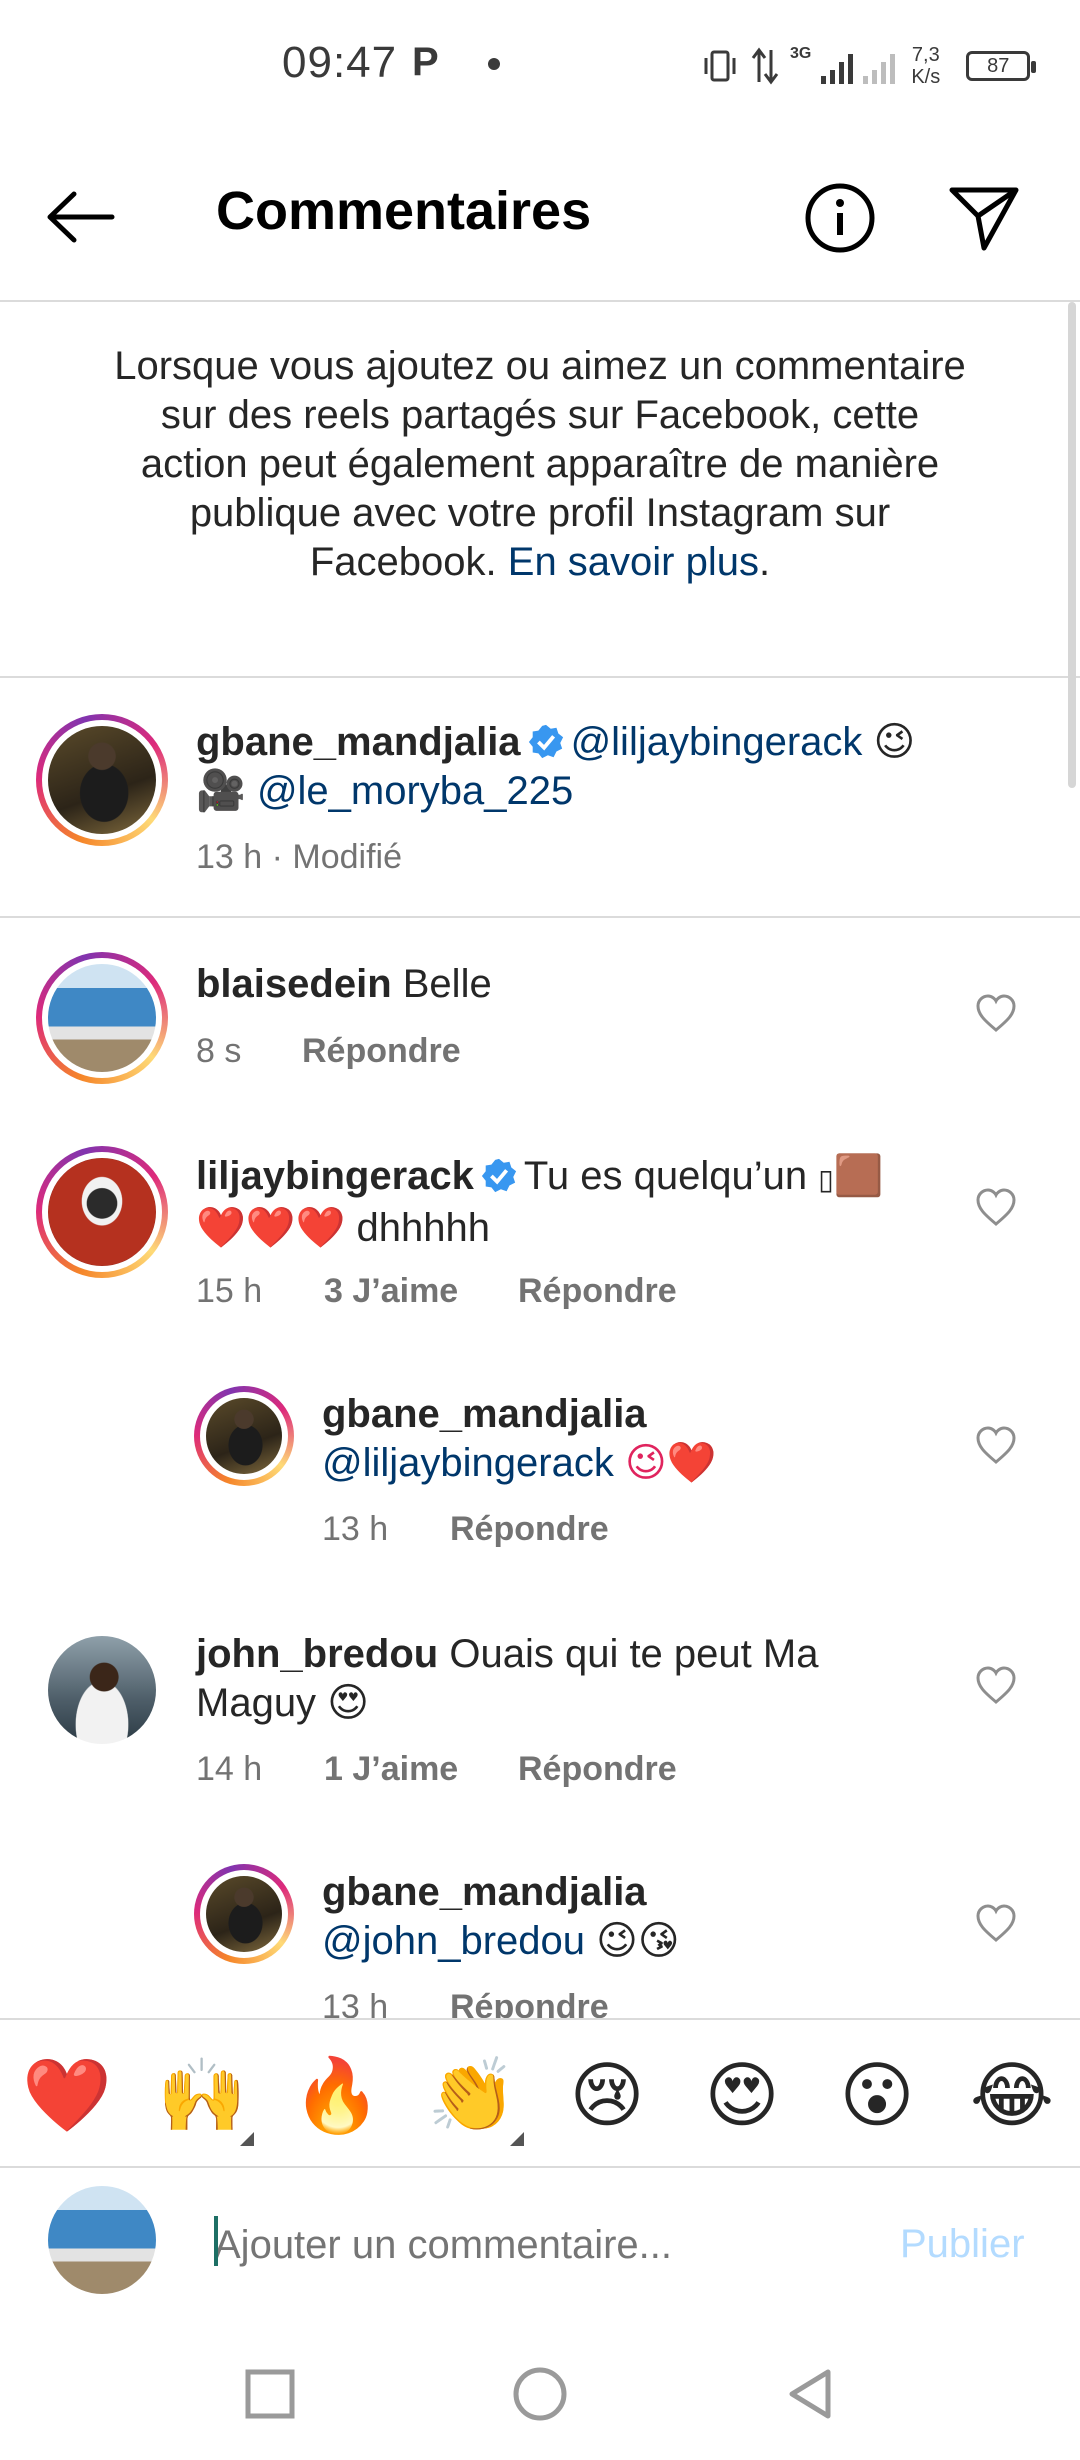 The height and width of the screenshot is (2460, 1080). I want to click on back-button, so click(80, 217).